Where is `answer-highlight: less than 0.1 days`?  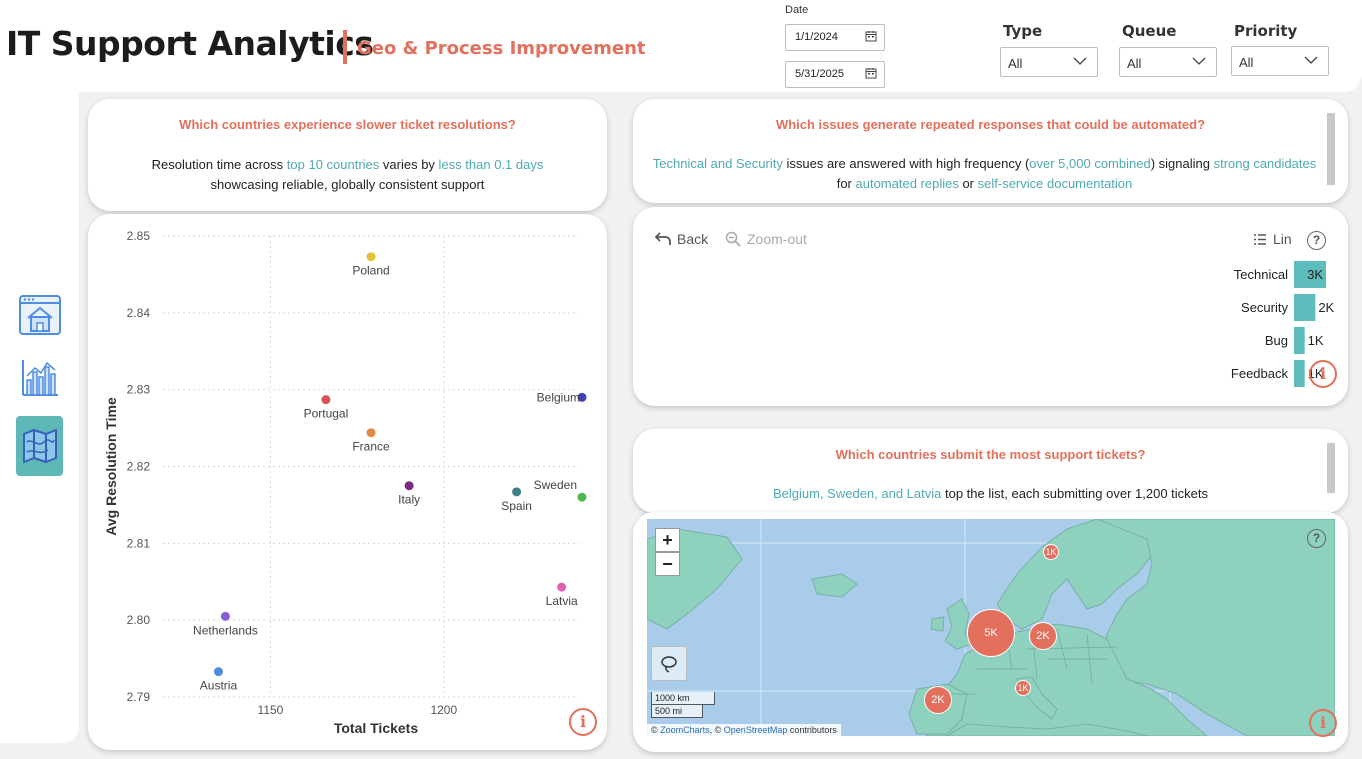
answer-highlight: less than 0.1 days is located at coordinates (491, 164).